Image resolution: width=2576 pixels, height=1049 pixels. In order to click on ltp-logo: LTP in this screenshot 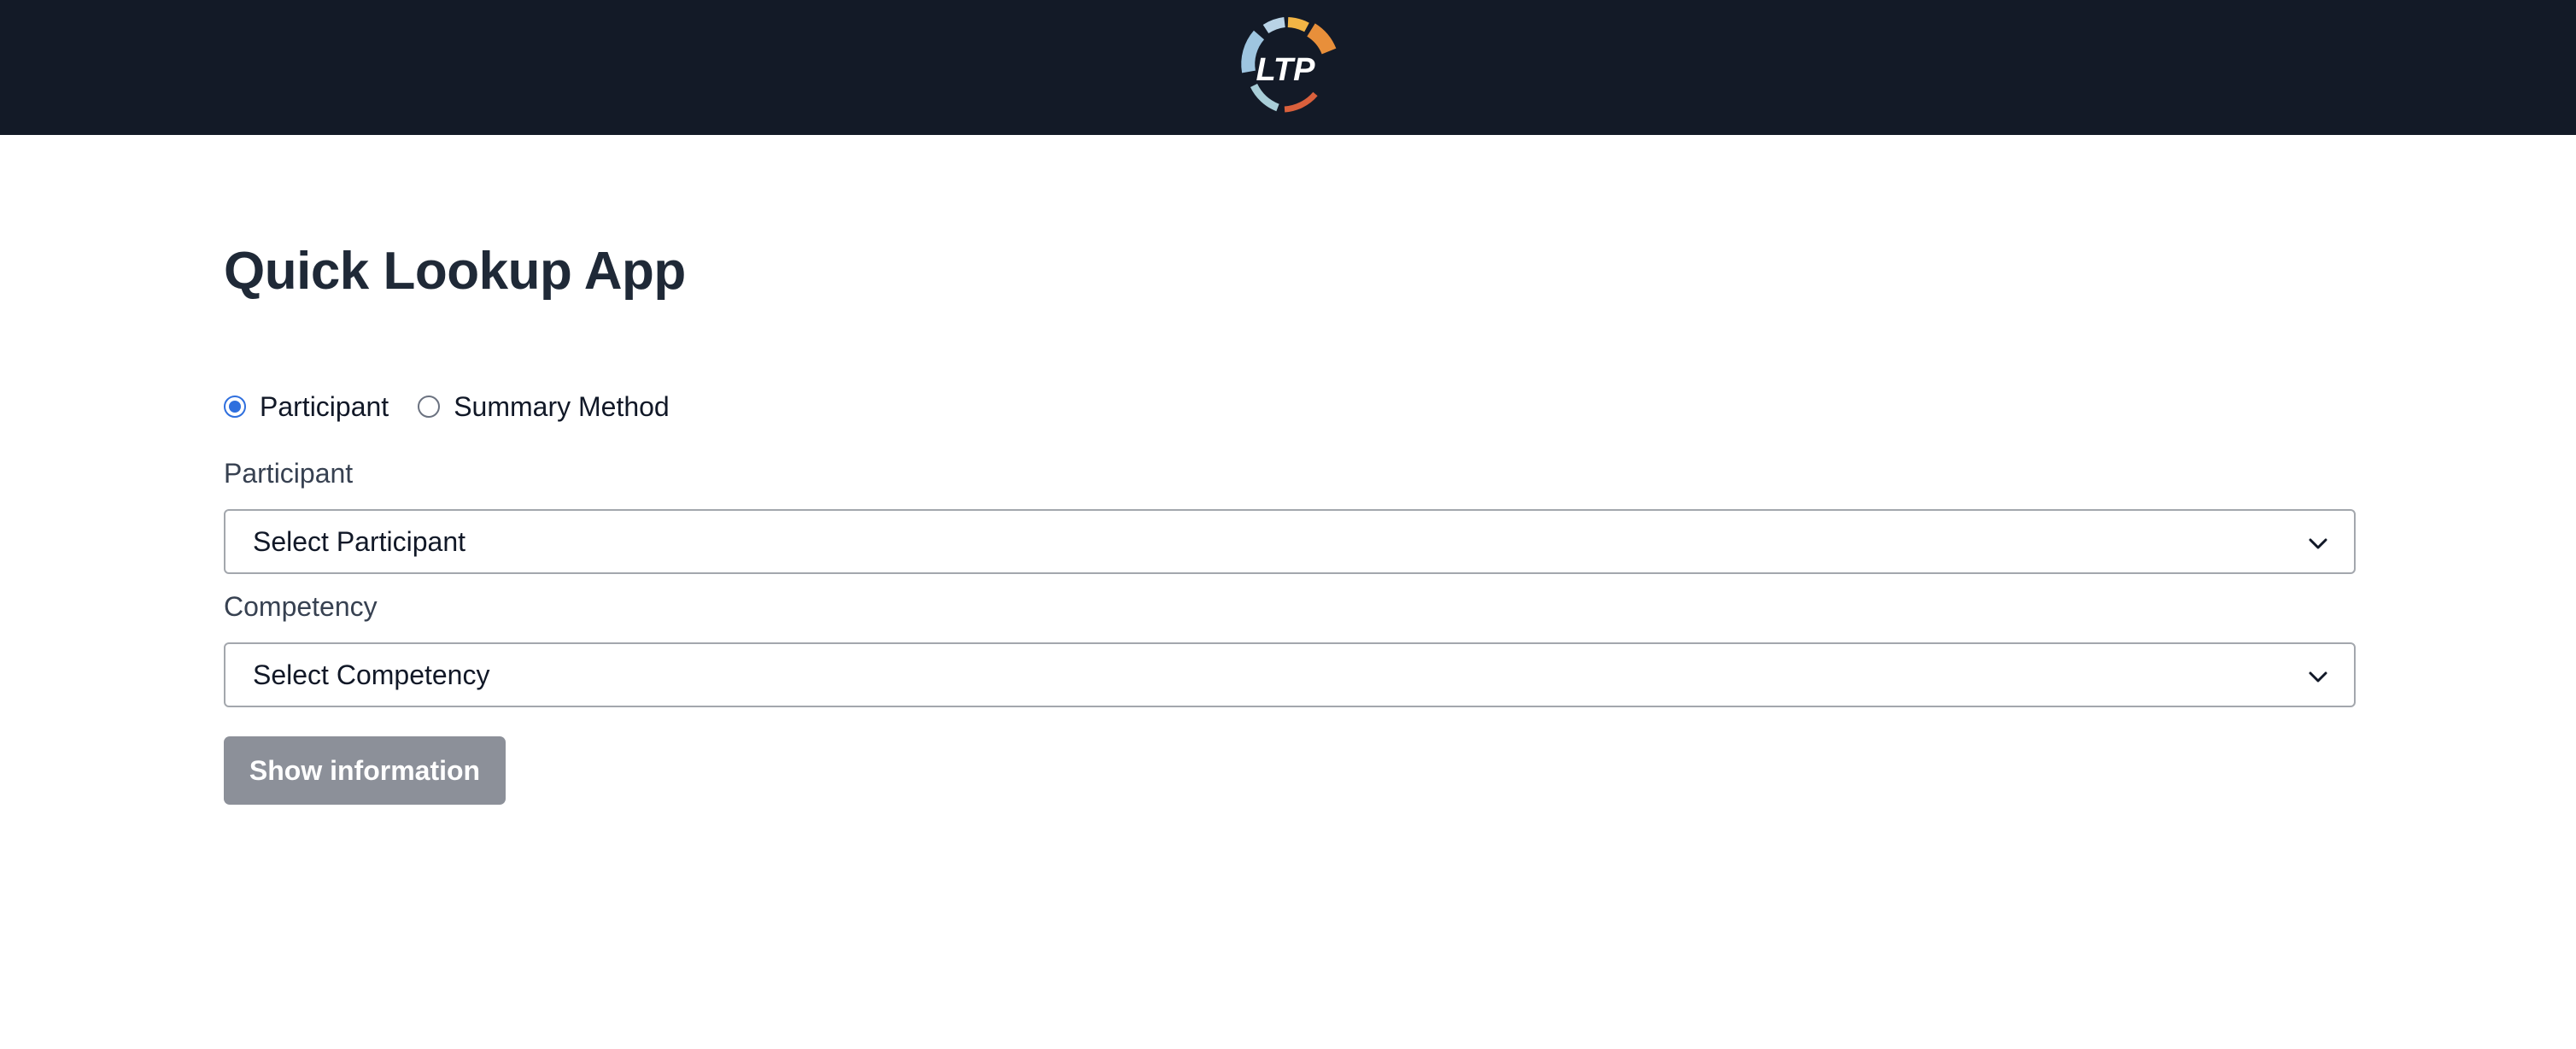, I will do `click(1288, 67)`.